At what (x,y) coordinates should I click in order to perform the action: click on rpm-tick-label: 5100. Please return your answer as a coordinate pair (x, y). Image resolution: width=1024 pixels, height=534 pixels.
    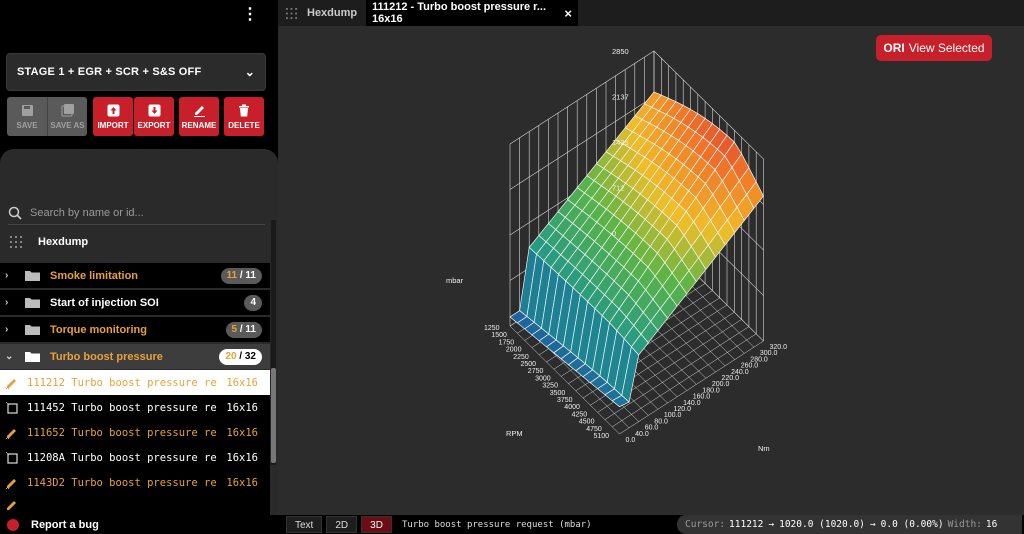
    Looking at the image, I should click on (602, 436).